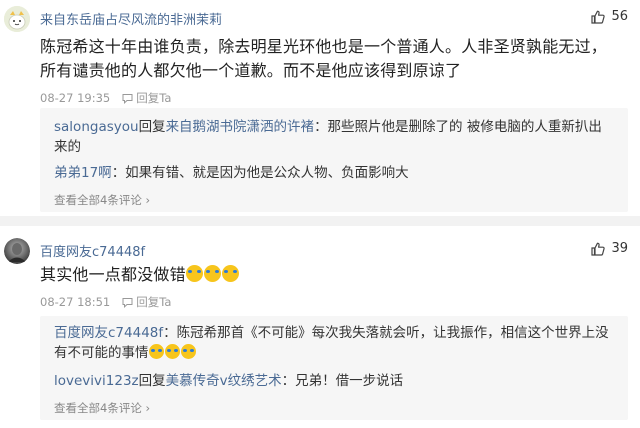  Describe the element at coordinates (224, 381) in the screenshot. I see `reply-target: 美慕传奇v纹绣艺术` at that location.